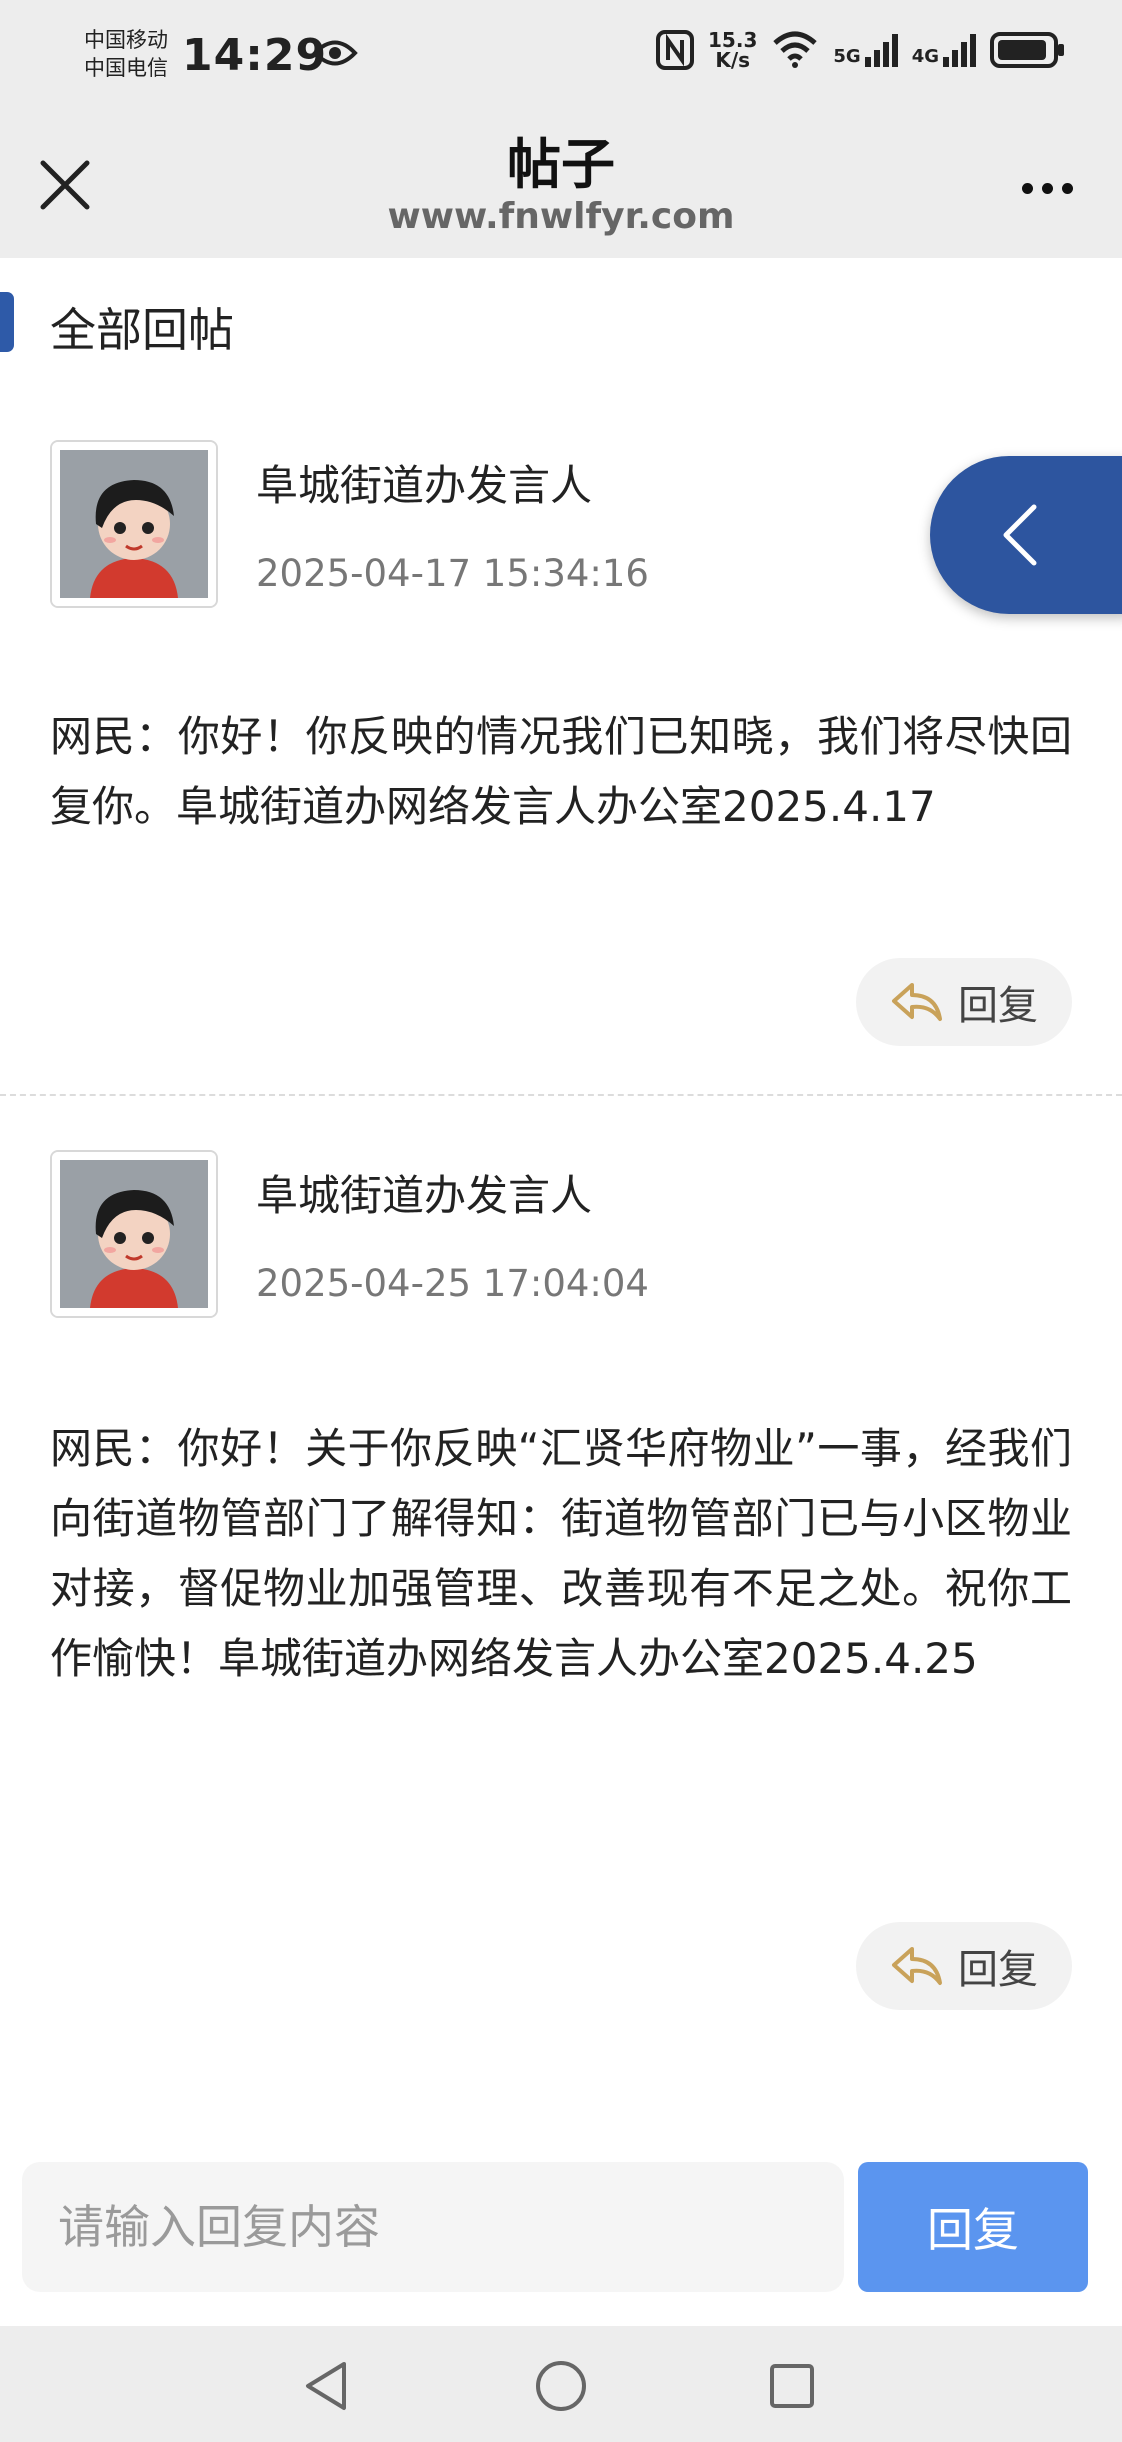  I want to click on nfc-icon, so click(675, 50).